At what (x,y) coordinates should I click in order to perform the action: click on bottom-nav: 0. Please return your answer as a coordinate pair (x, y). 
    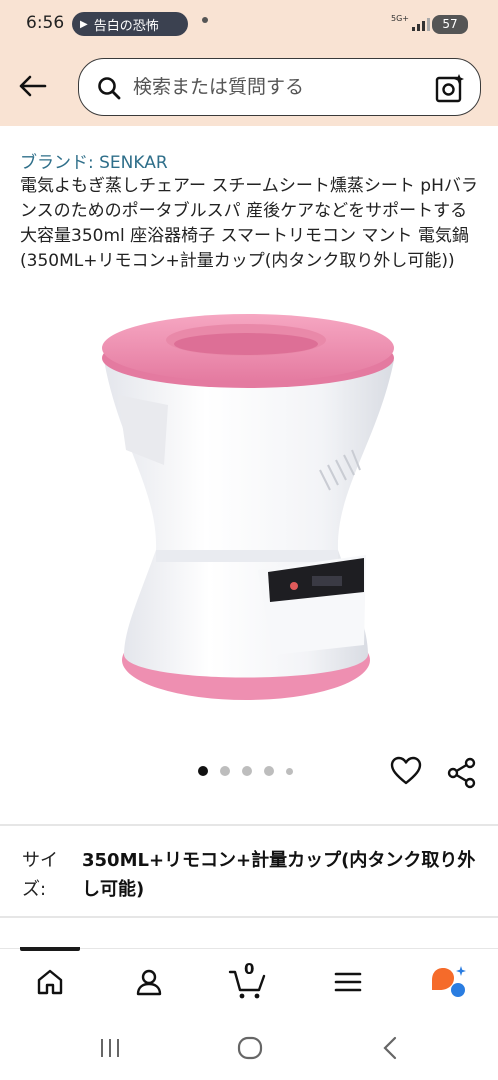
    Looking at the image, I should click on (249, 980).